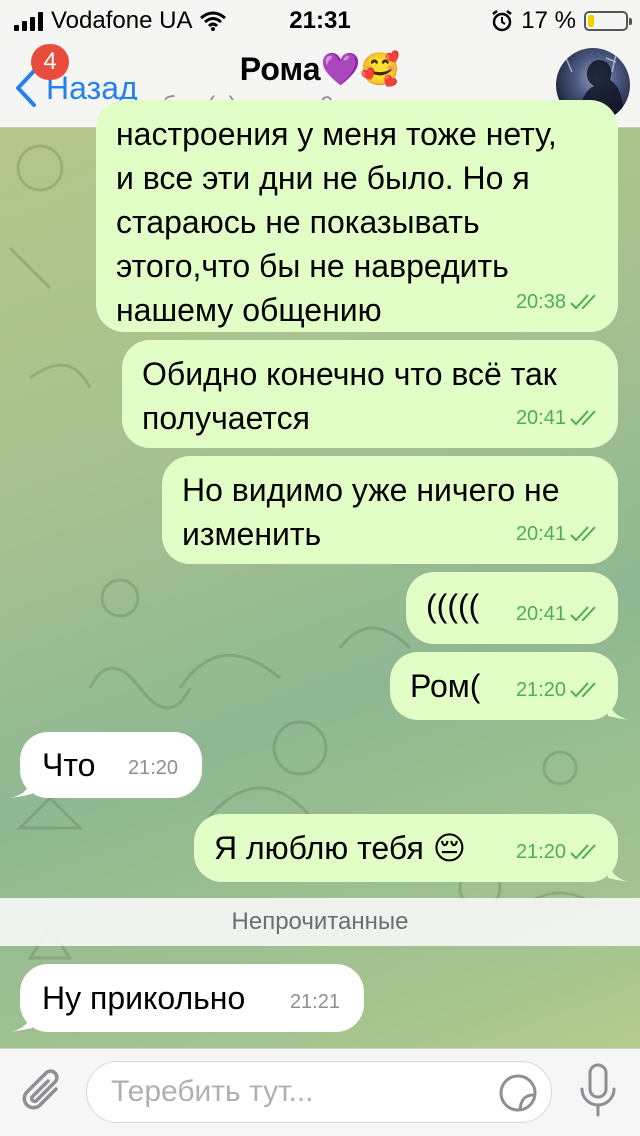  What do you see at coordinates (608, 21) in the screenshot?
I see `battery-icon` at bounding box center [608, 21].